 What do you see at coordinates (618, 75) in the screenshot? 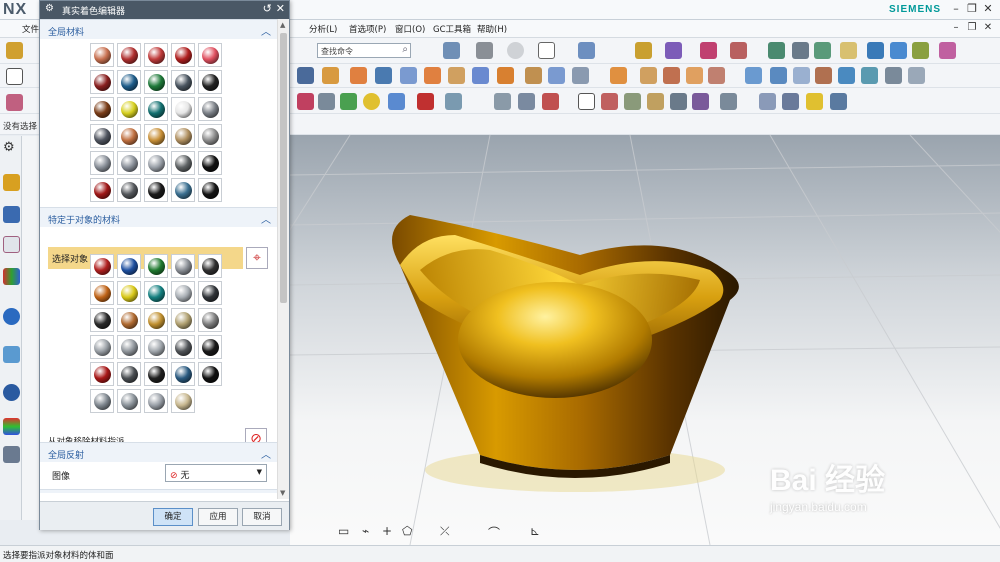
I see `blend-icon` at bounding box center [618, 75].